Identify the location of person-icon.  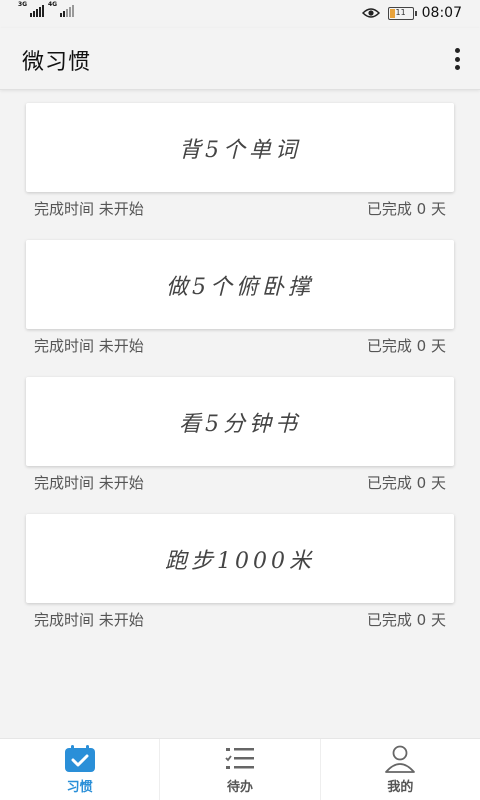
(400, 759).